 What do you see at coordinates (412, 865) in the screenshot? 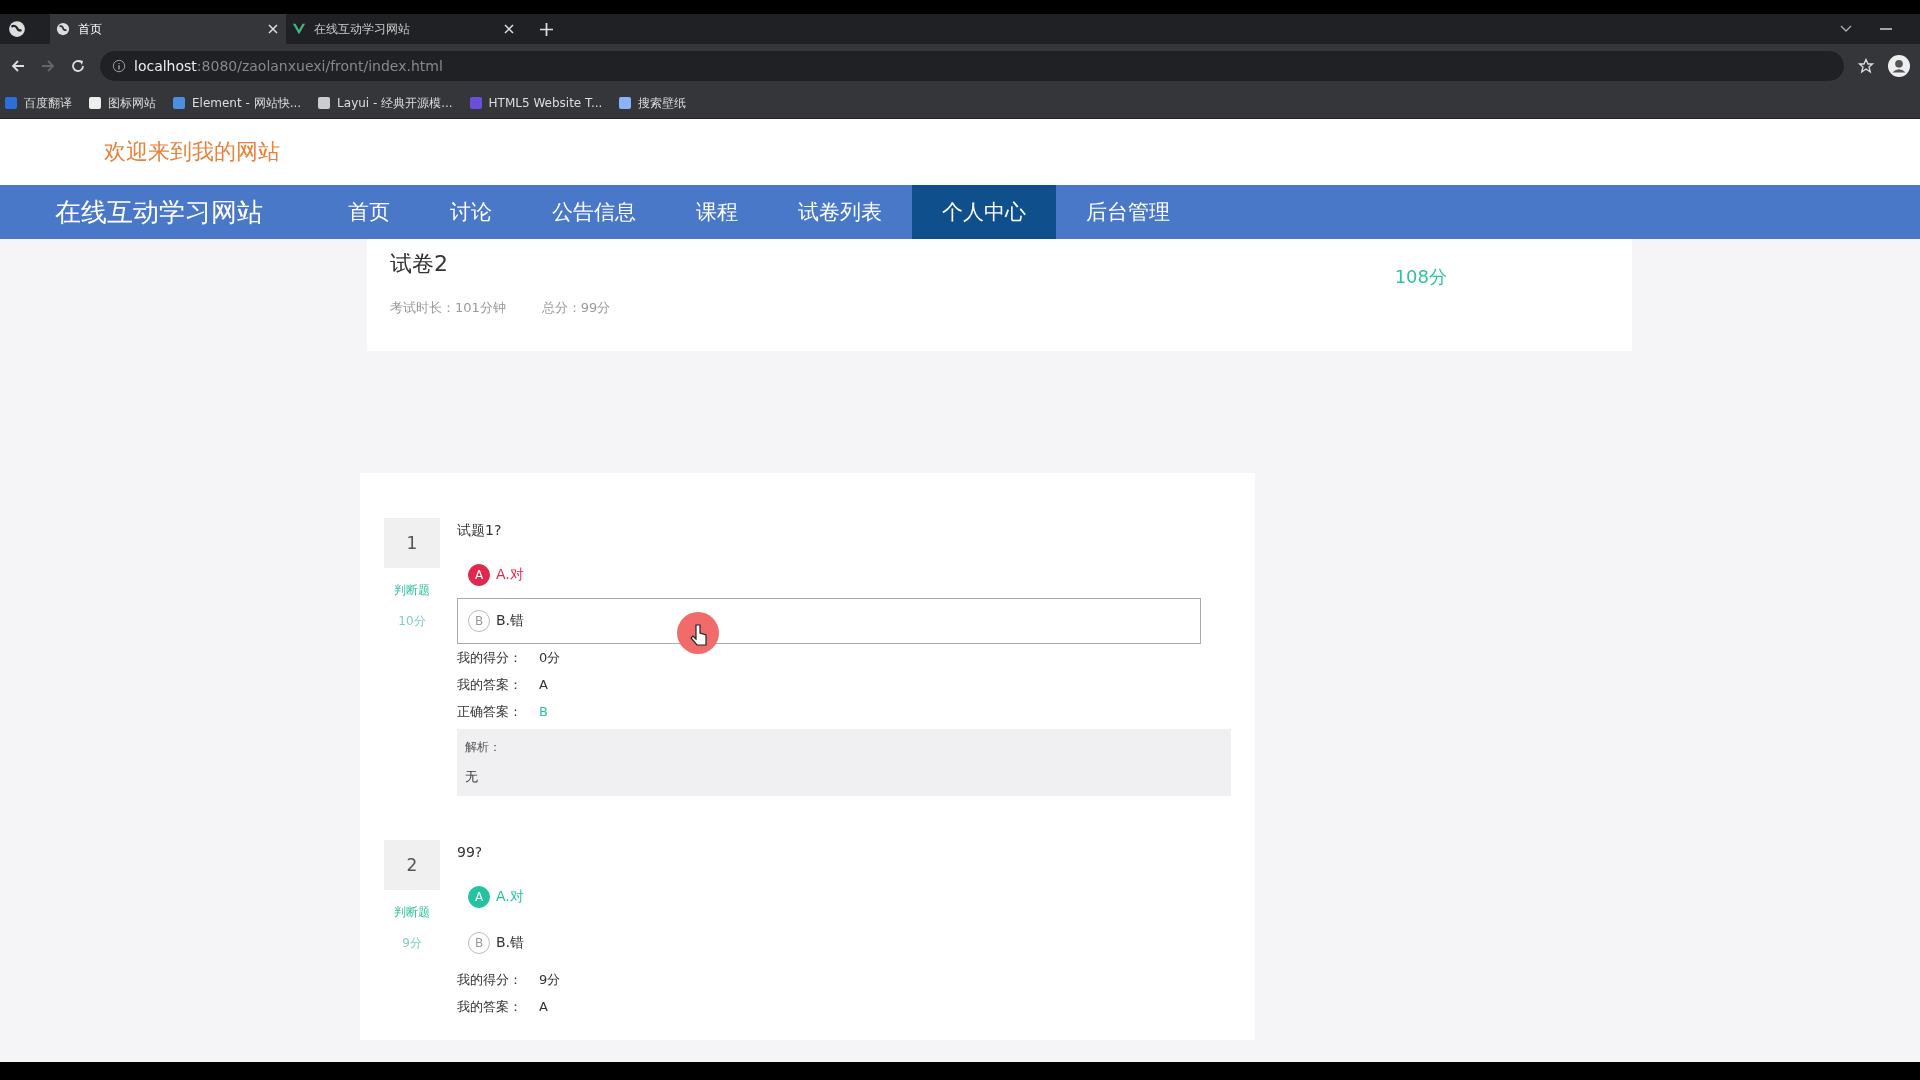
I see `question-number: 2` at bounding box center [412, 865].